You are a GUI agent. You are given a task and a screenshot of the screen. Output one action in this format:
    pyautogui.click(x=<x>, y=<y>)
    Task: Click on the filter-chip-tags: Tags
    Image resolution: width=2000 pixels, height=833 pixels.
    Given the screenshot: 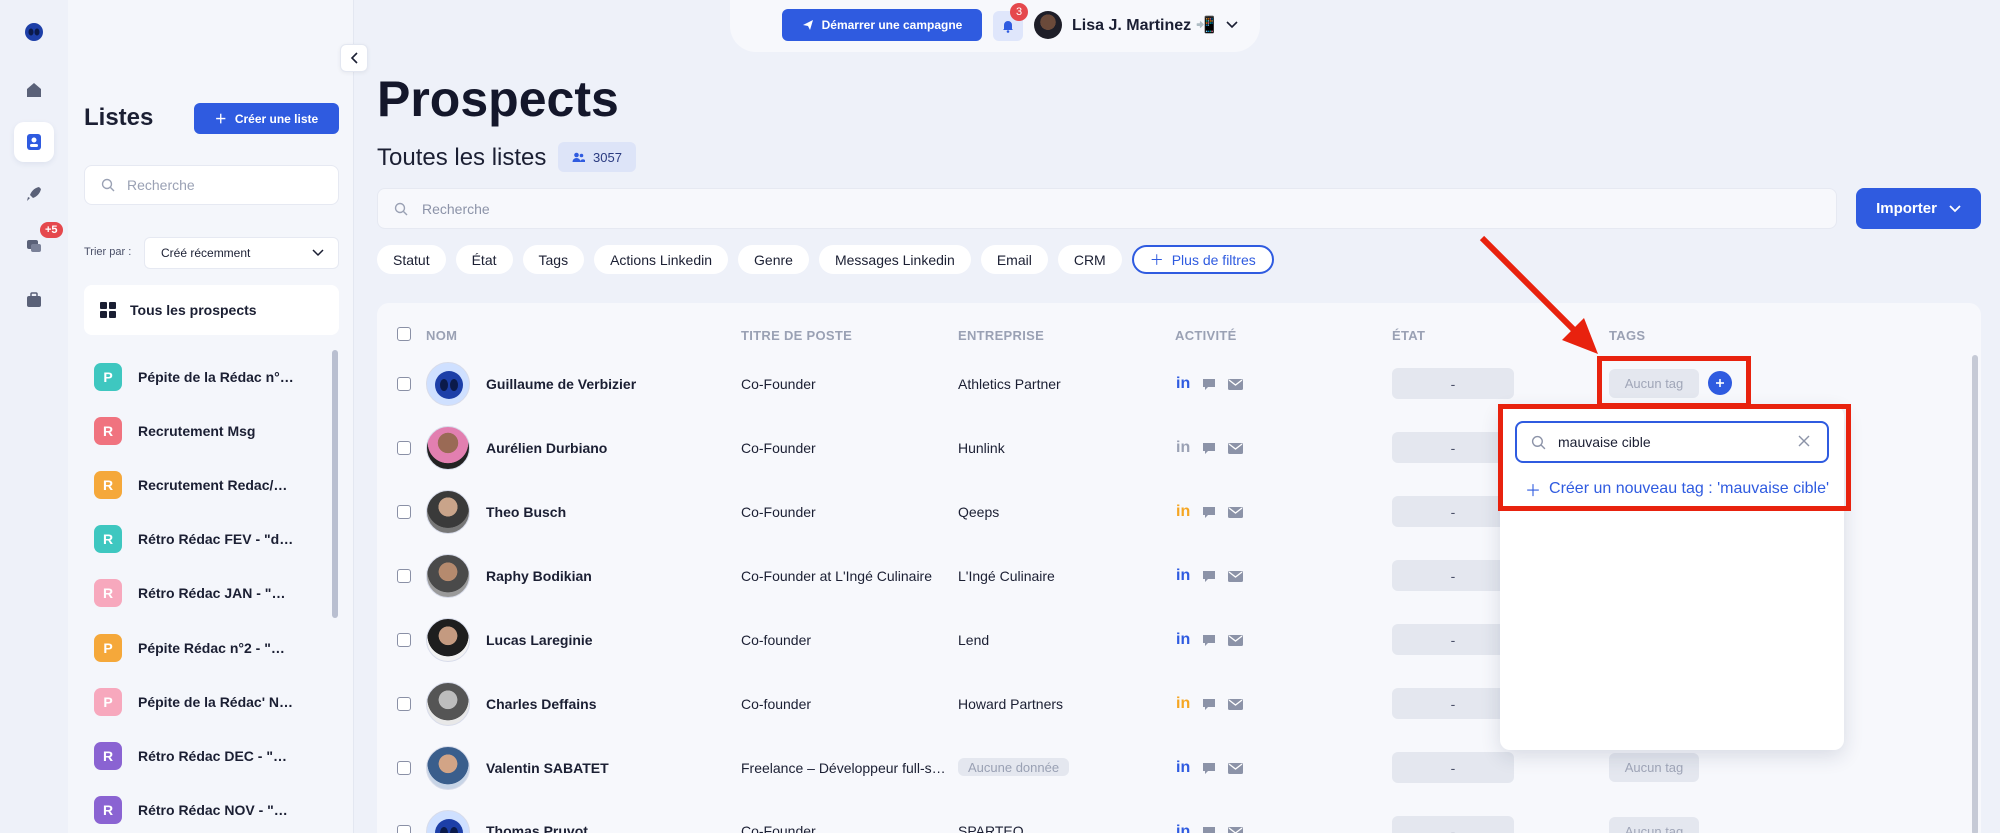 What is the action you would take?
    pyautogui.click(x=553, y=259)
    